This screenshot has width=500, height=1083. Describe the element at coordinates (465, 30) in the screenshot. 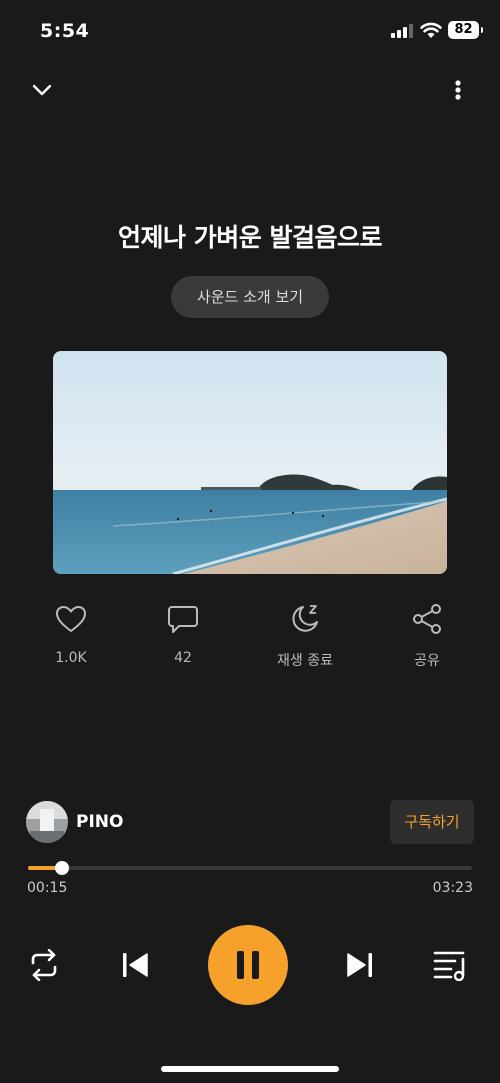

I see `battery-indicator: 82` at that location.